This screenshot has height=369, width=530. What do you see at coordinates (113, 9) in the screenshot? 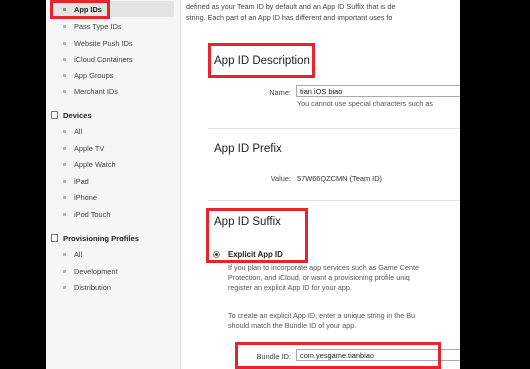
I see `sidebar-item-app-ids: App IDs` at bounding box center [113, 9].